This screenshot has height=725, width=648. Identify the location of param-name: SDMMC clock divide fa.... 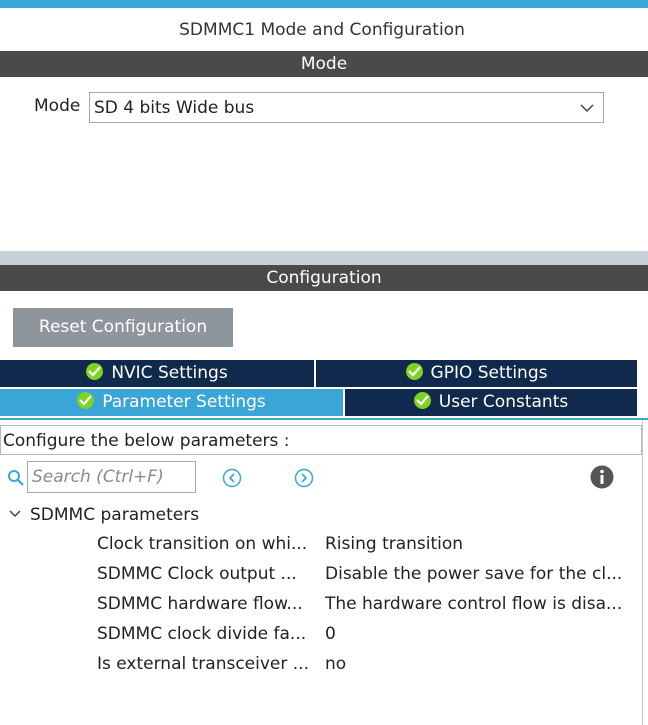
(208, 634).